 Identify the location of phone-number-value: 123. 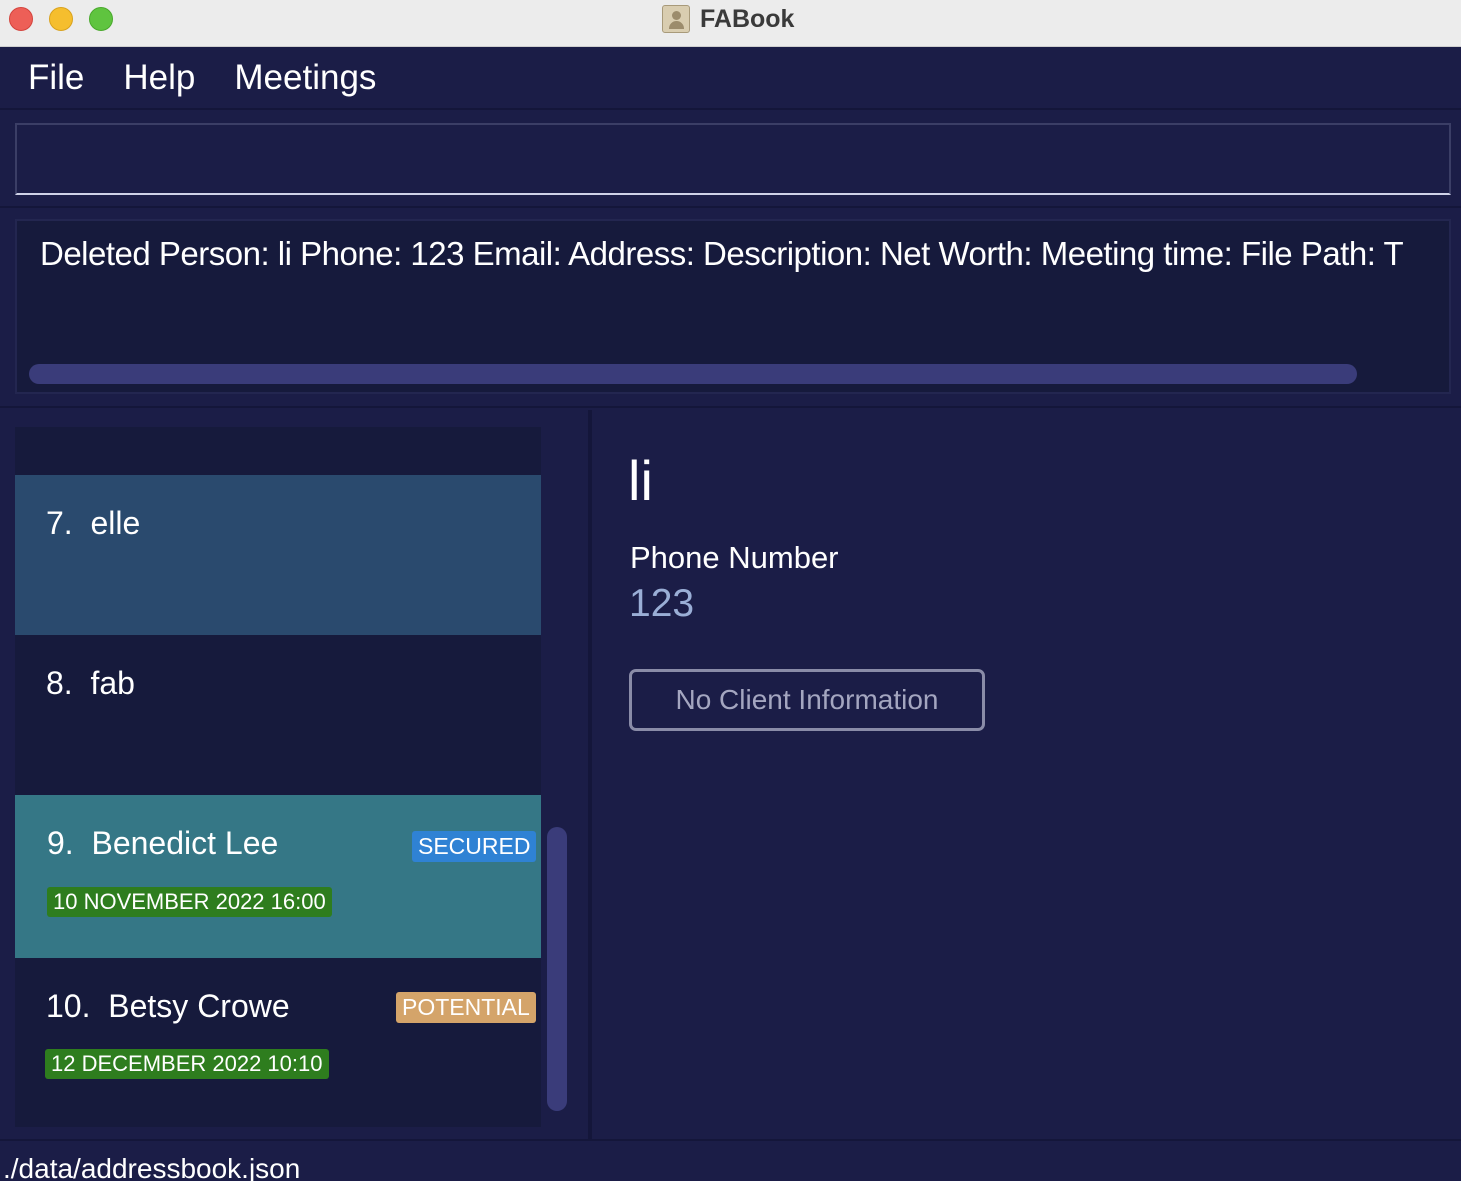
(662, 603).